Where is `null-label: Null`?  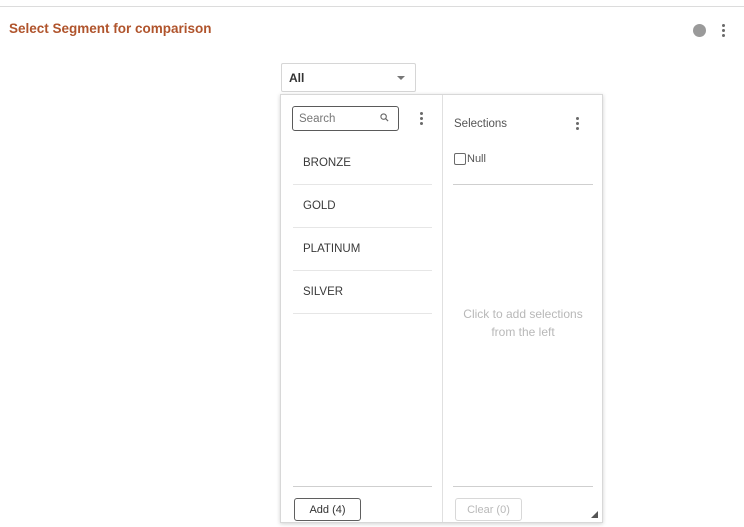
null-label: Null is located at coordinates (476, 159).